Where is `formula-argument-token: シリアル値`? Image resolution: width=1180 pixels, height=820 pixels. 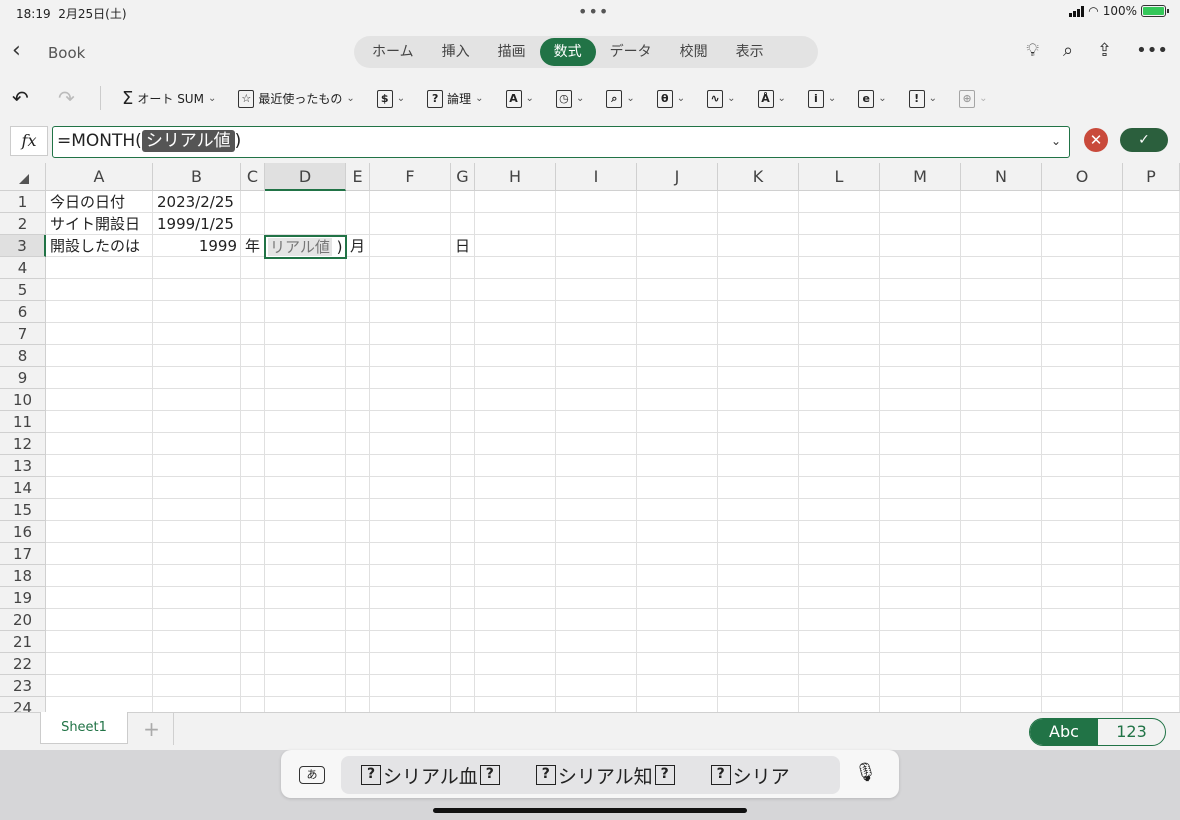 formula-argument-token: シリアル値 is located at coordinates (188, 141).